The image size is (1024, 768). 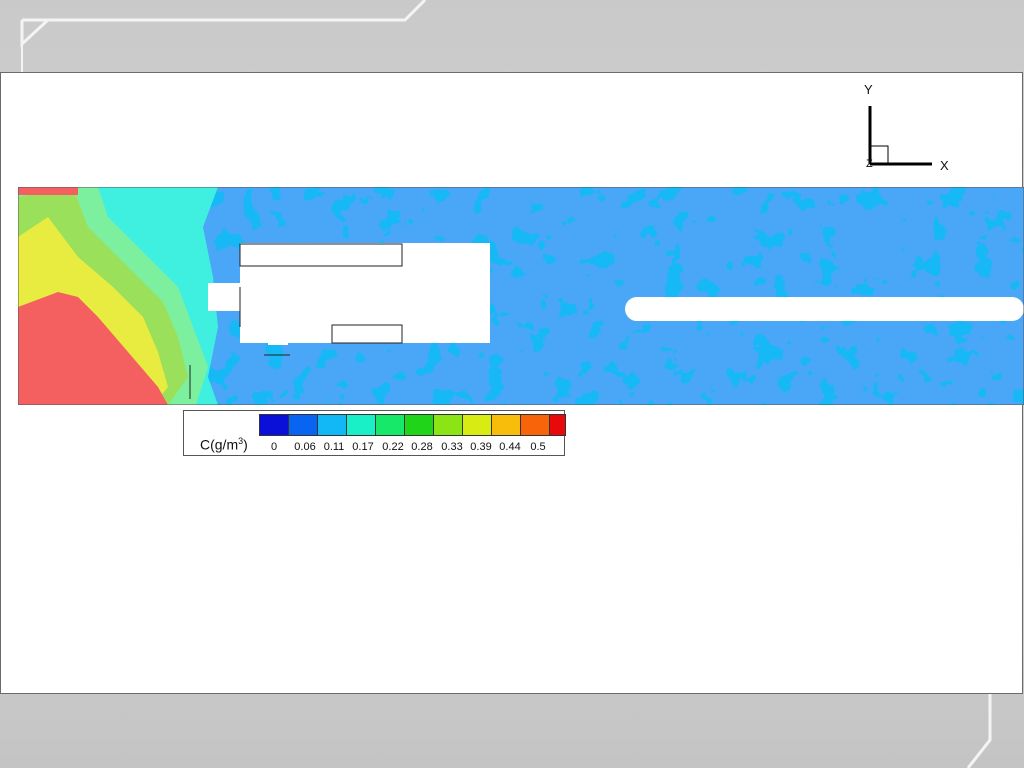 I want to click on colorbar-tick-label: 0.11, so click(x=334, y=447).